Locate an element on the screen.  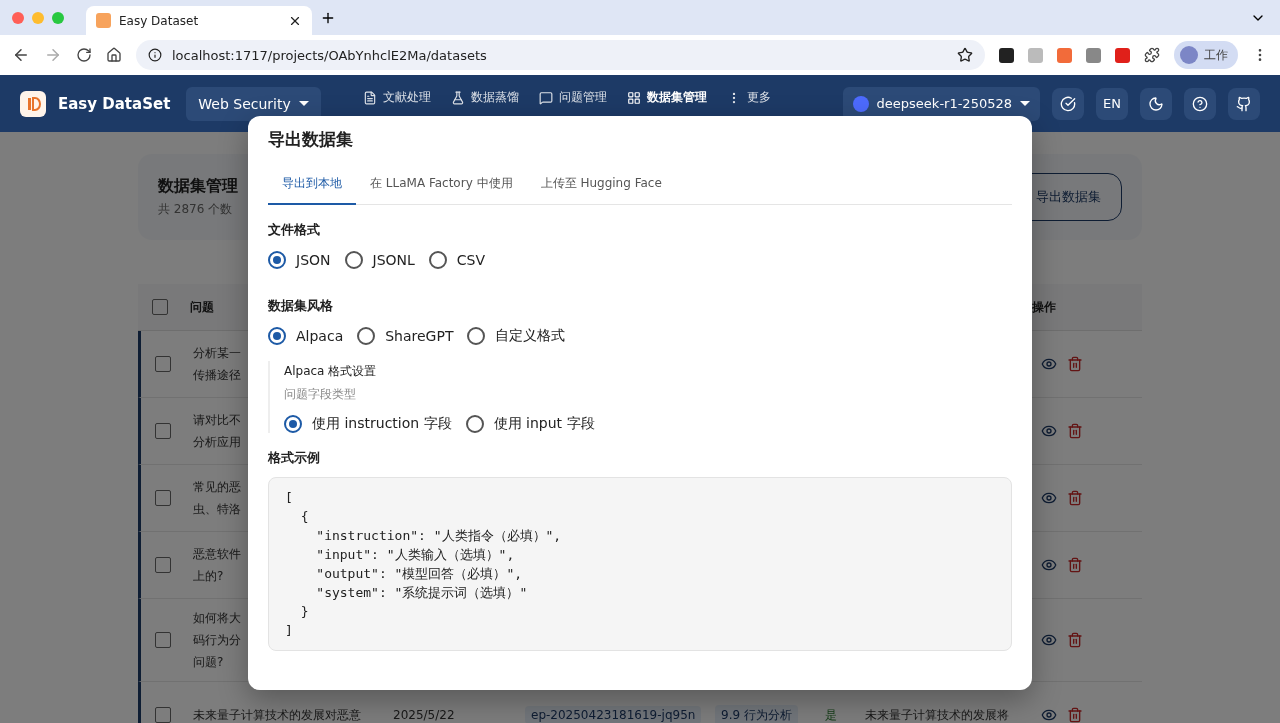
github-icon is located at coordinates (1244, 103).